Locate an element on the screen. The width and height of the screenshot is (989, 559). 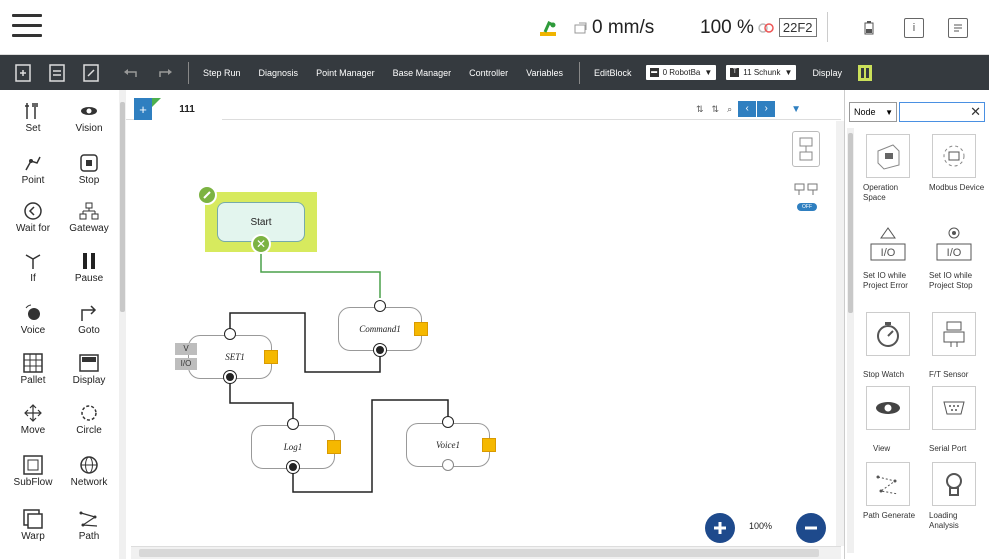
diagnosis-button: Diagnosis is located at coordinates (279, 73).